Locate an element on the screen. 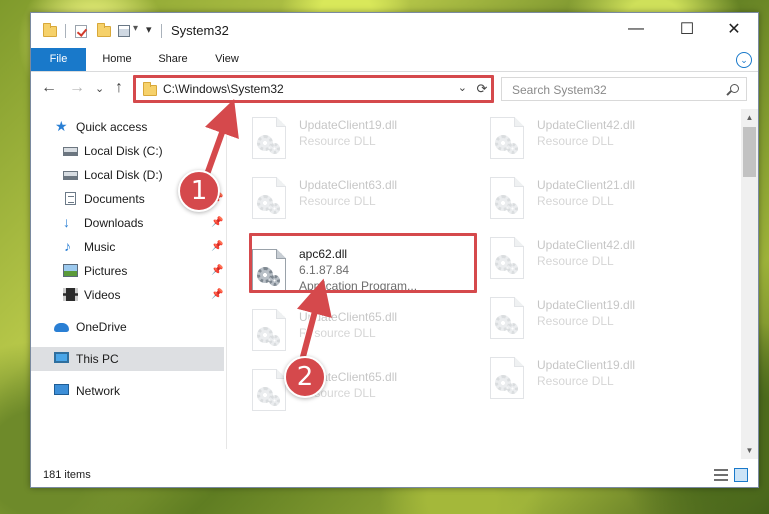 The height and width of the screenshot is (514, 769). sidebar-item-label: Music is located at coordinates (100, 247).